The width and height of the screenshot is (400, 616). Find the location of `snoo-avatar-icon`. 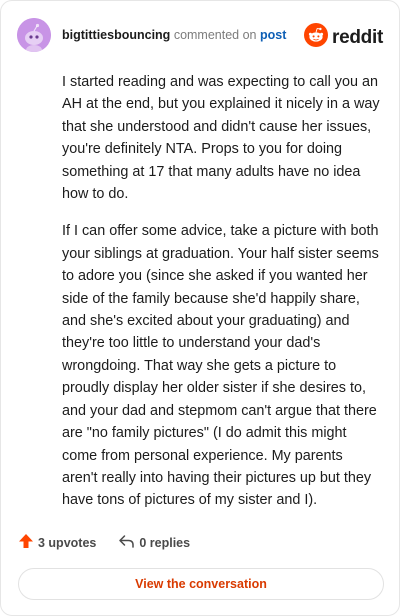

snoo-avatar-icon is located at coordinates (34, 35).